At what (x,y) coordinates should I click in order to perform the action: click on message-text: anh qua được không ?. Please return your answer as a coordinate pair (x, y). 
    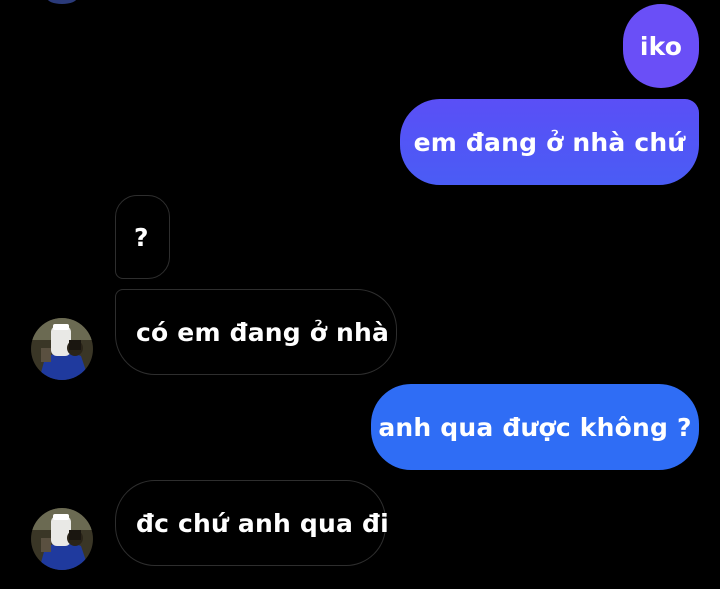
    Looking at the image, I should click on (535, 427).